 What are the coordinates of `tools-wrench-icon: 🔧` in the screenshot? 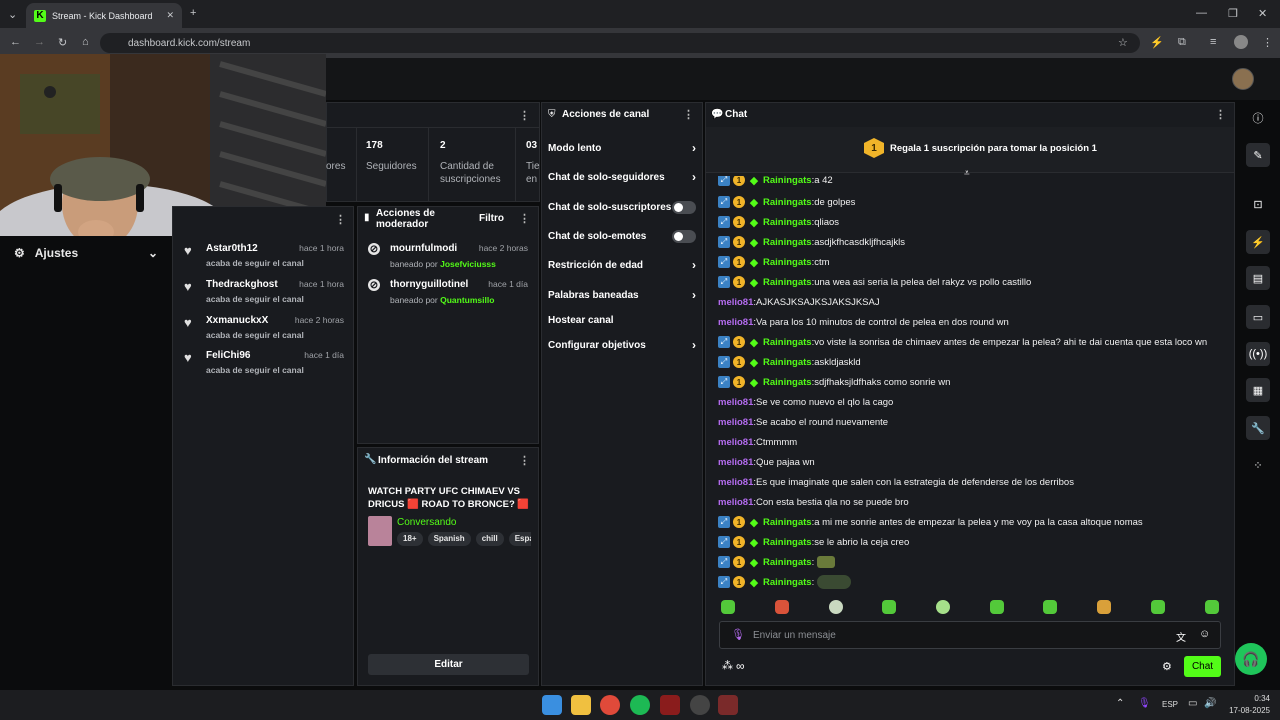 It's located at (1258, 428).